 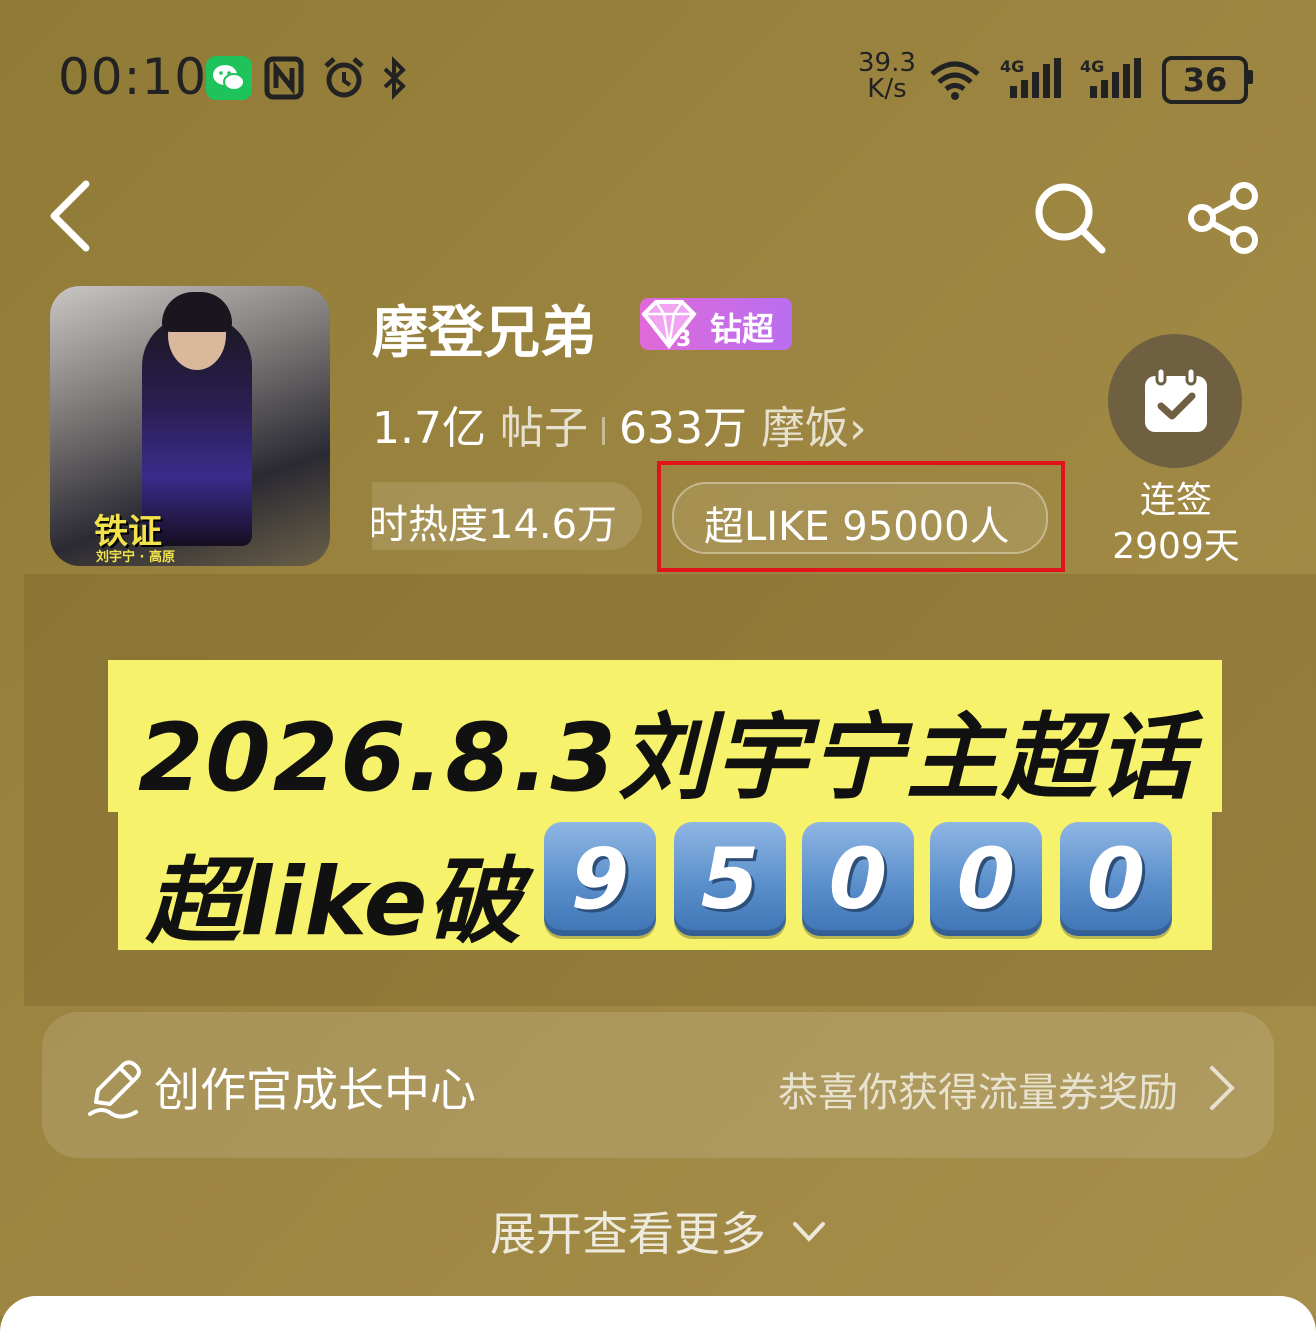 I want to click on diamond-icon: 3, so click(x=669, y=324).